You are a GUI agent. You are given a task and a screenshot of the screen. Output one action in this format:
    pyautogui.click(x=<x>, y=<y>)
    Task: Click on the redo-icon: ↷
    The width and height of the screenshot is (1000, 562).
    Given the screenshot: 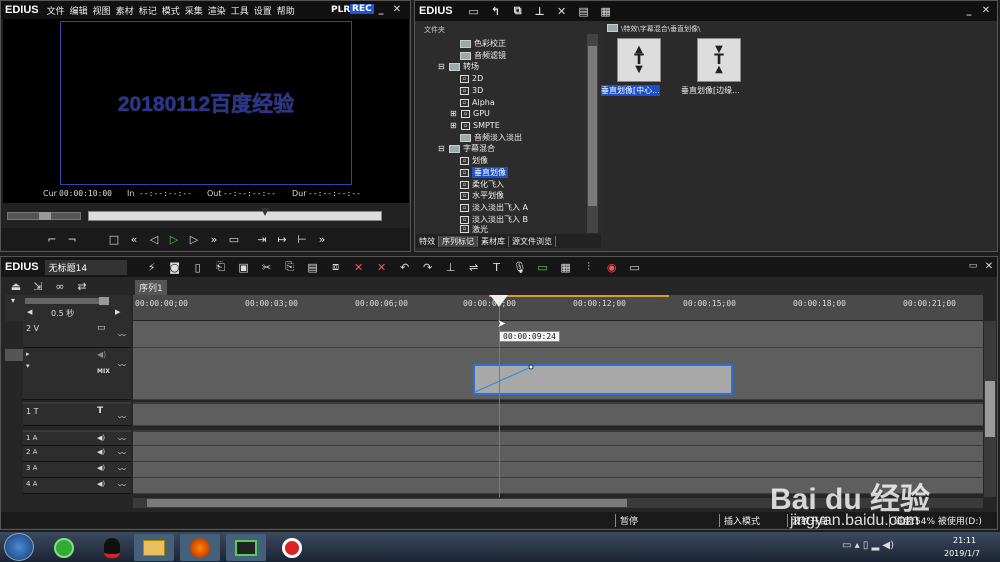 What is the action you would take?
    pyautogui.click(x=428, y=267)
    